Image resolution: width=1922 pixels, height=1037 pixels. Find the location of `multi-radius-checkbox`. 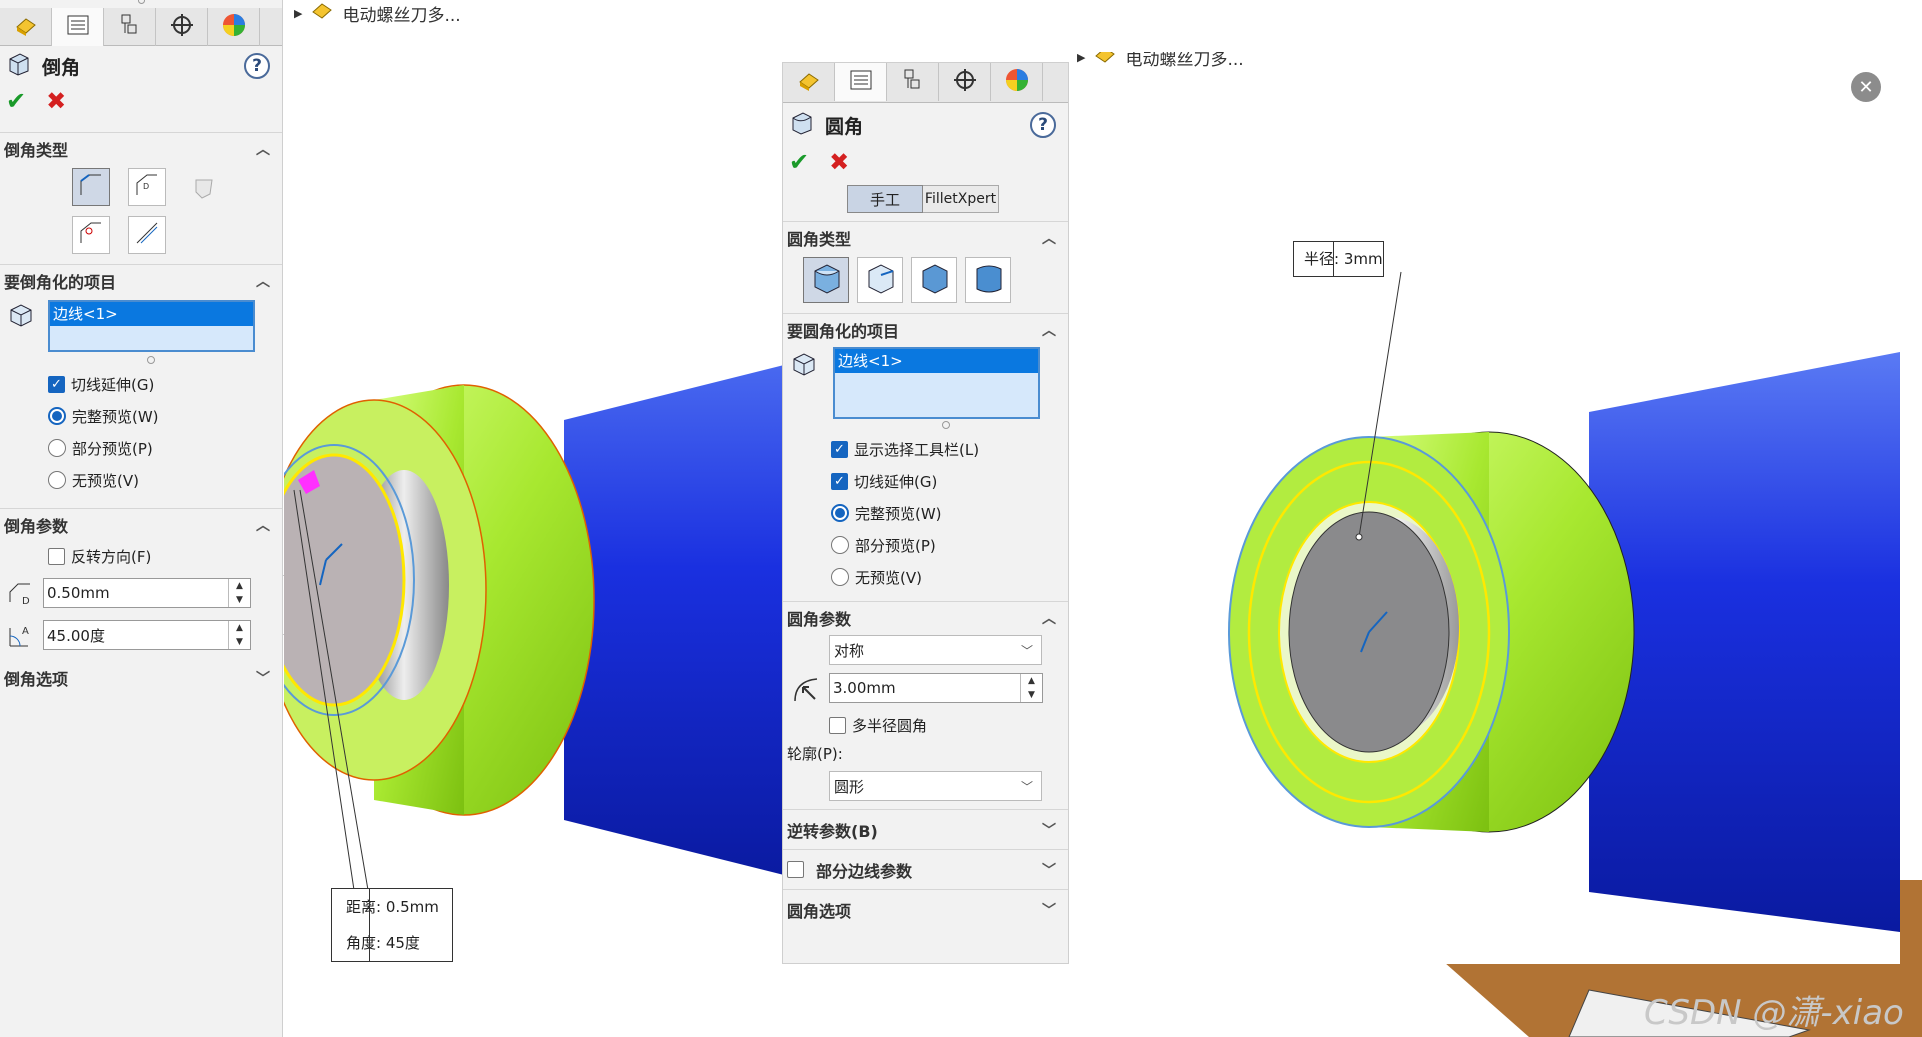

multi-radius-checkbox is located at coordinates (837, 725).